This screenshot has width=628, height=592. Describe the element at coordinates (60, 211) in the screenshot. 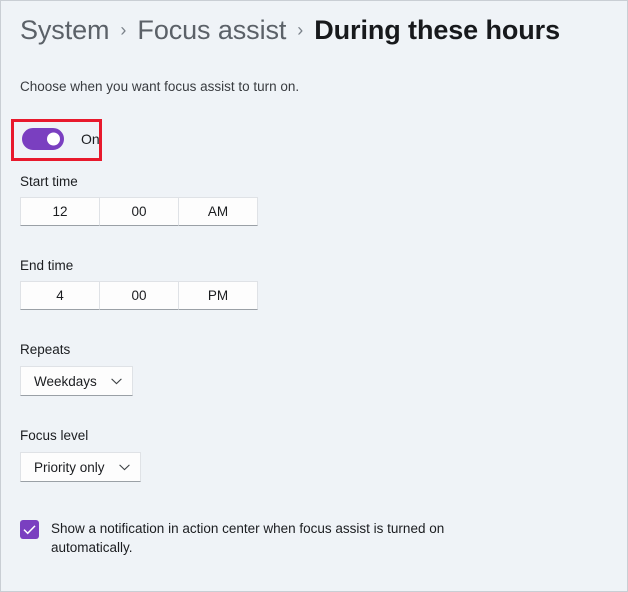

I see `start-time-hour: 12` at that location.